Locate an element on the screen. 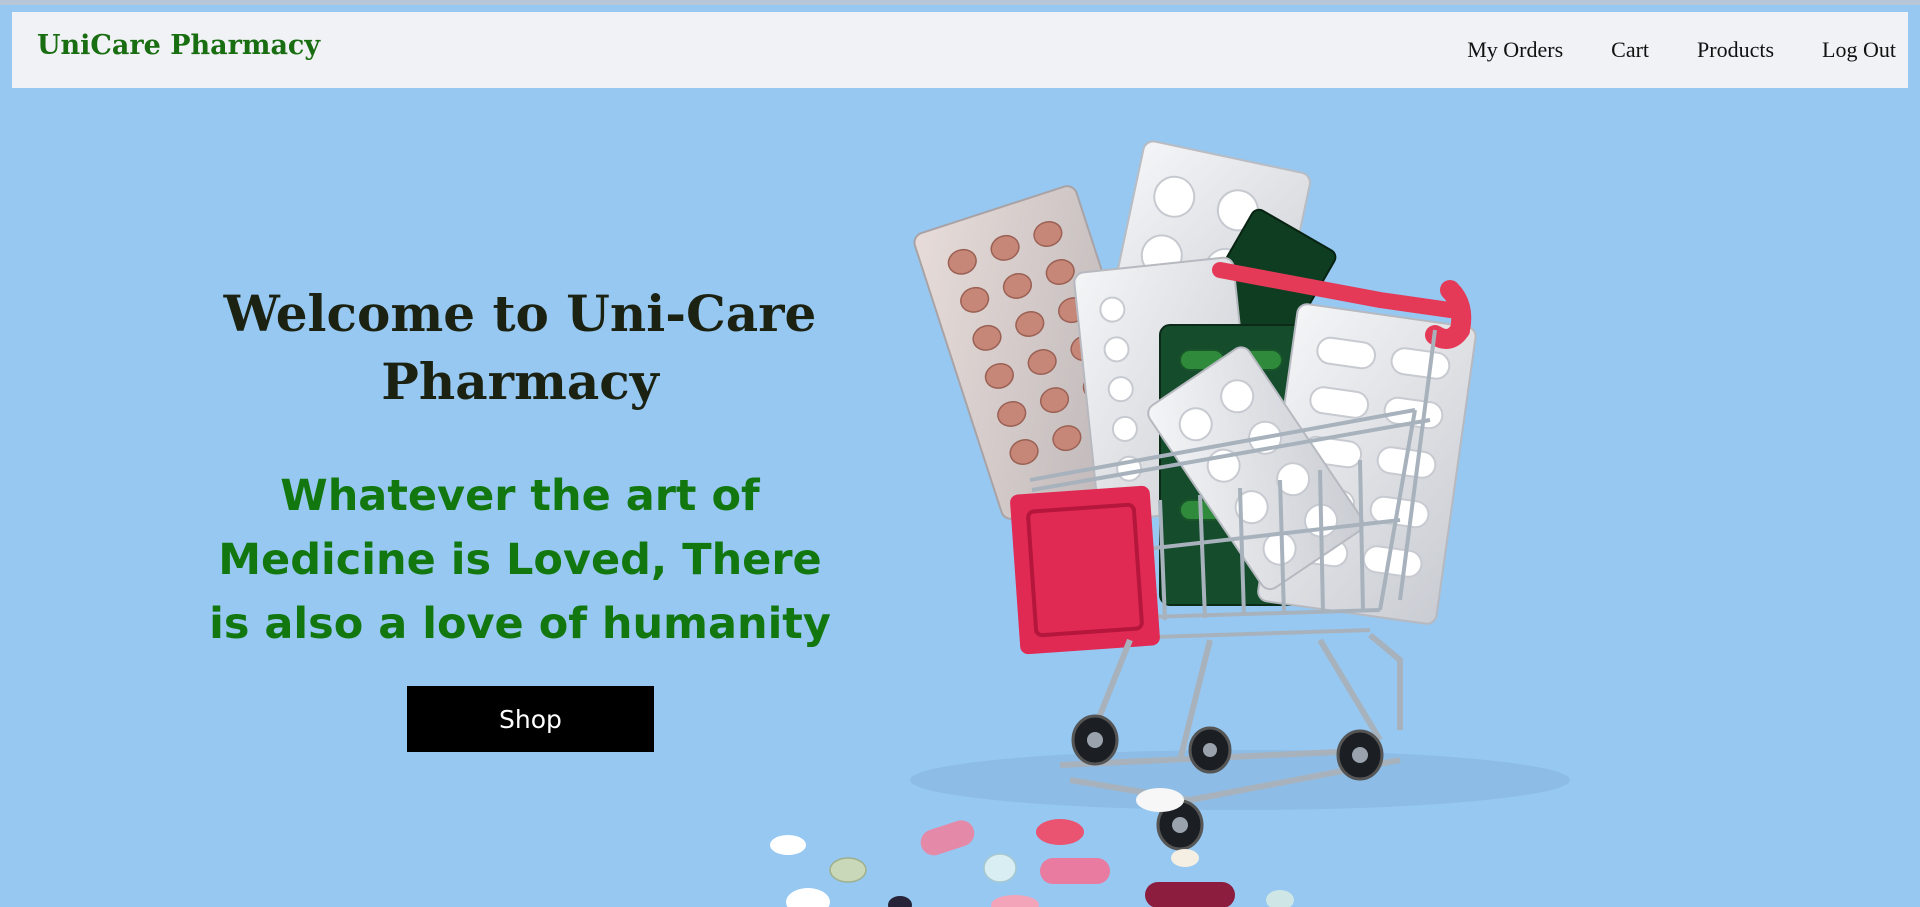 The height and width of the screenshot is (907, 1920). brand-logo: UniCare Pharmacy is located at coordinates (178, 45).